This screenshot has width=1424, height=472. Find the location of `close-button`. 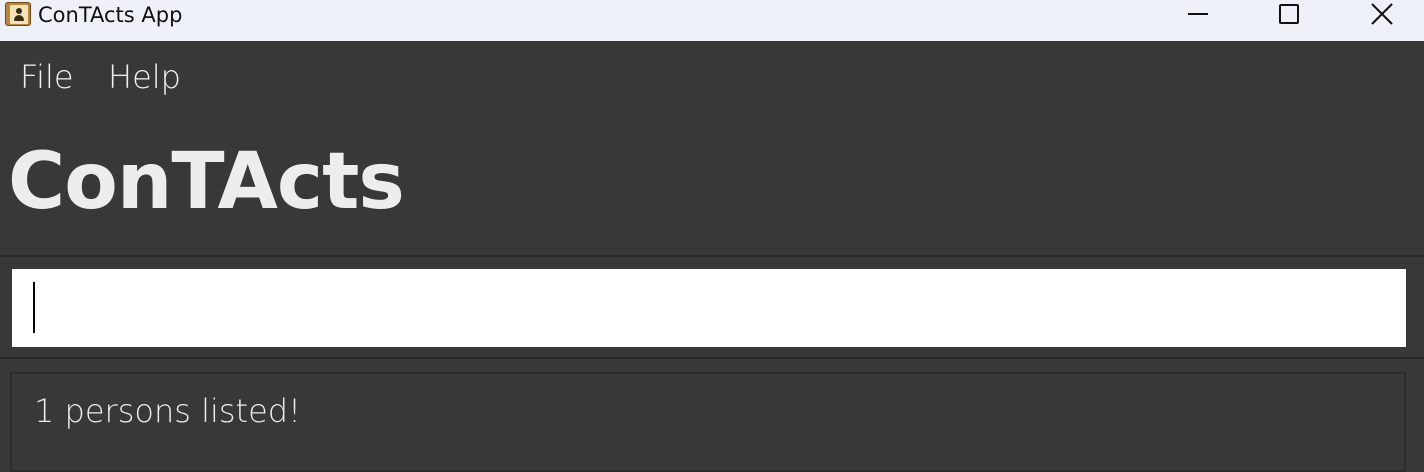

close-button is located at coordinates (1380, 14).